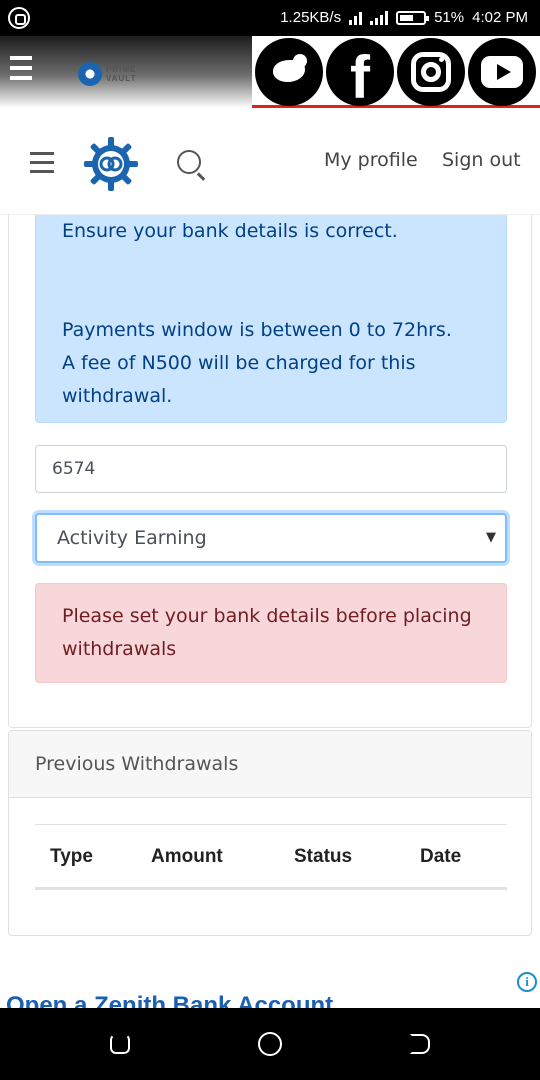  What do you see at coordinates (42, 165) in the screenshot?
I see `menu-icon` at bounding box center [42, 165].